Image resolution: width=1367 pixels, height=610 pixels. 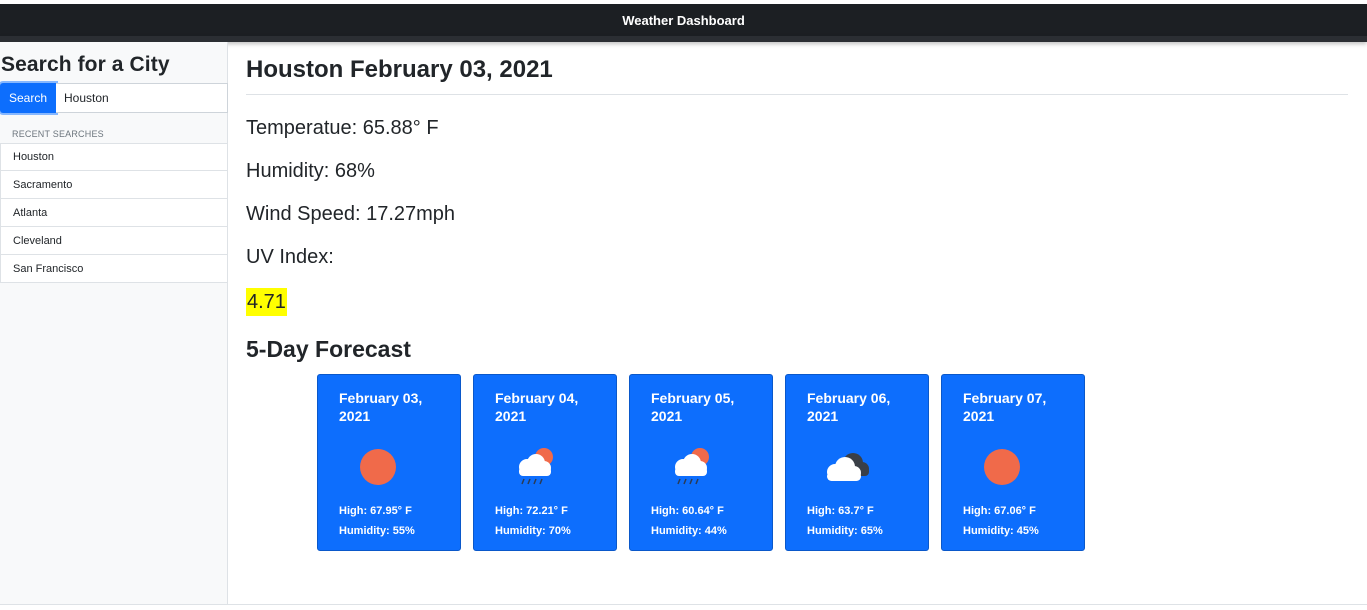 I want to click on forecast-date: February 06, 2021, so click(x=849, y=407).